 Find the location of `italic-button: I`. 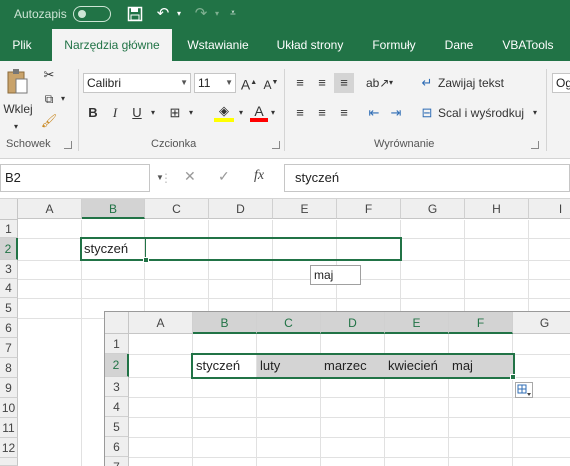

italic-button: I is located at coordinates (115, 113).